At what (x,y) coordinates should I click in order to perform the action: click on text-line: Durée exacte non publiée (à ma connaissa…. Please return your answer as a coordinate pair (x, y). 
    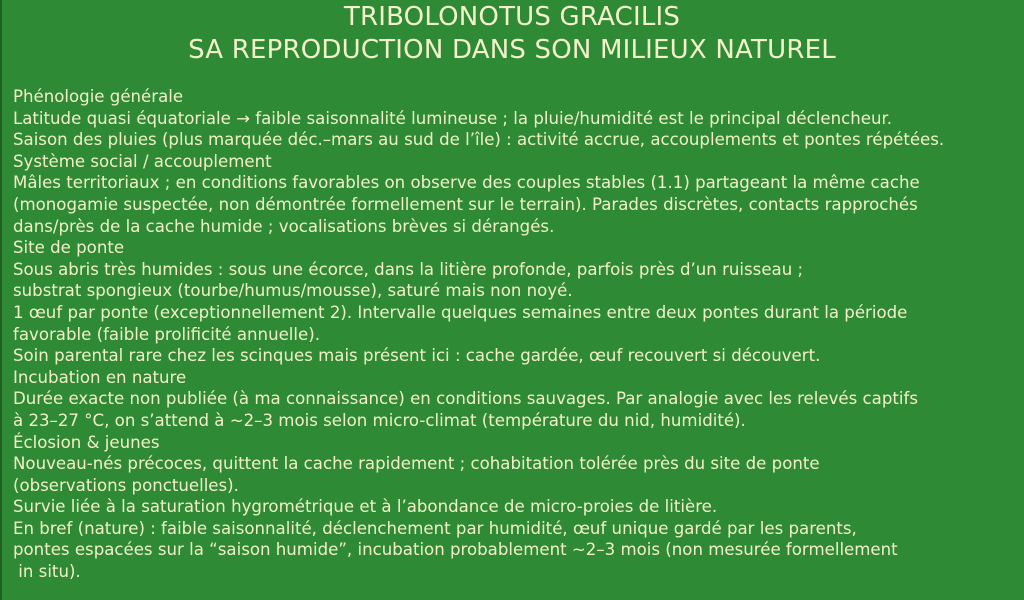
    Looking at the image, I should click on (465, 399).